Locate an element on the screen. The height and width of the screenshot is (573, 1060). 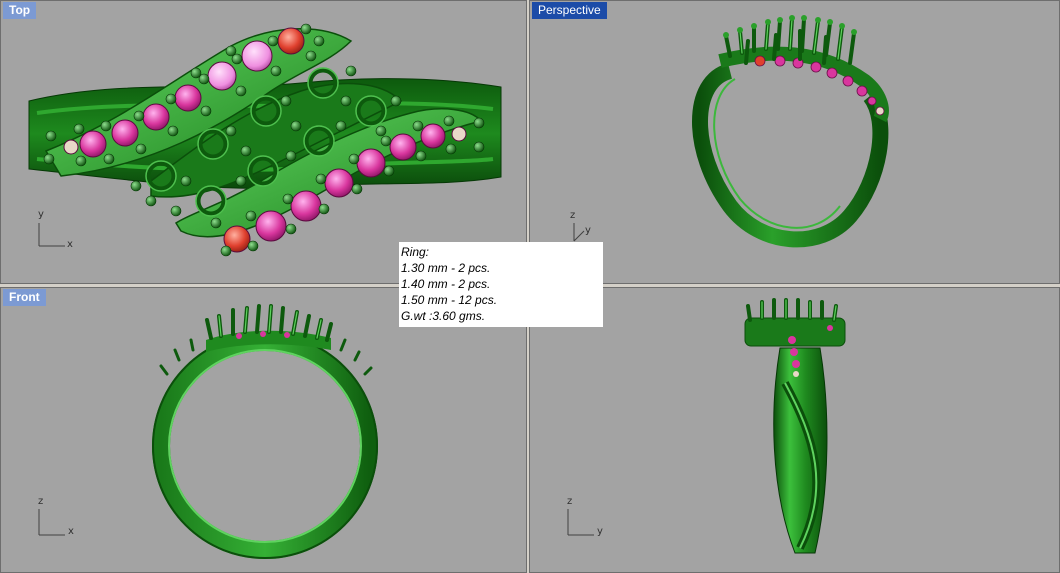
front-viewport-title: Front is located at coordinates (24, 297).